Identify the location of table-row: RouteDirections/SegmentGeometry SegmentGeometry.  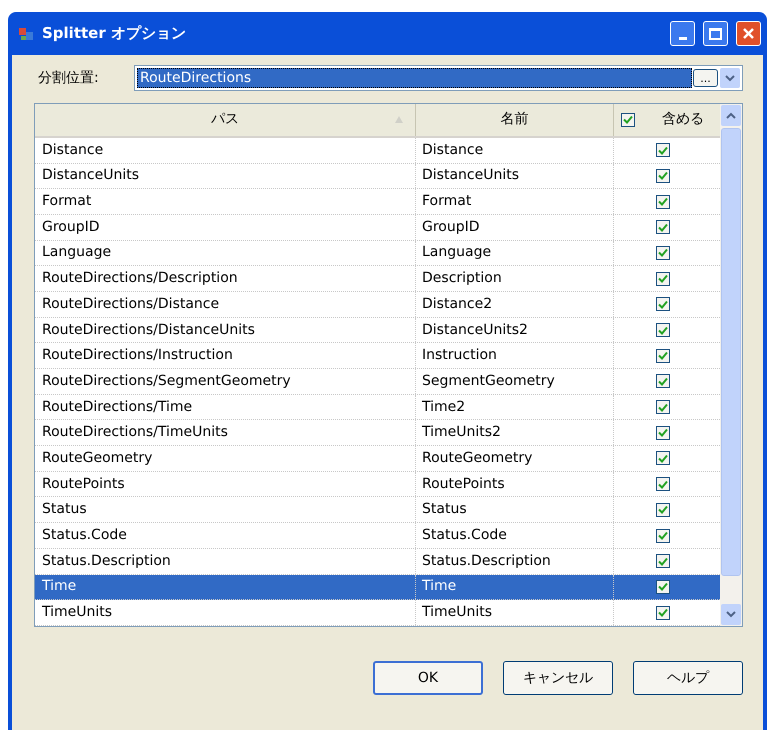
(377, 382).